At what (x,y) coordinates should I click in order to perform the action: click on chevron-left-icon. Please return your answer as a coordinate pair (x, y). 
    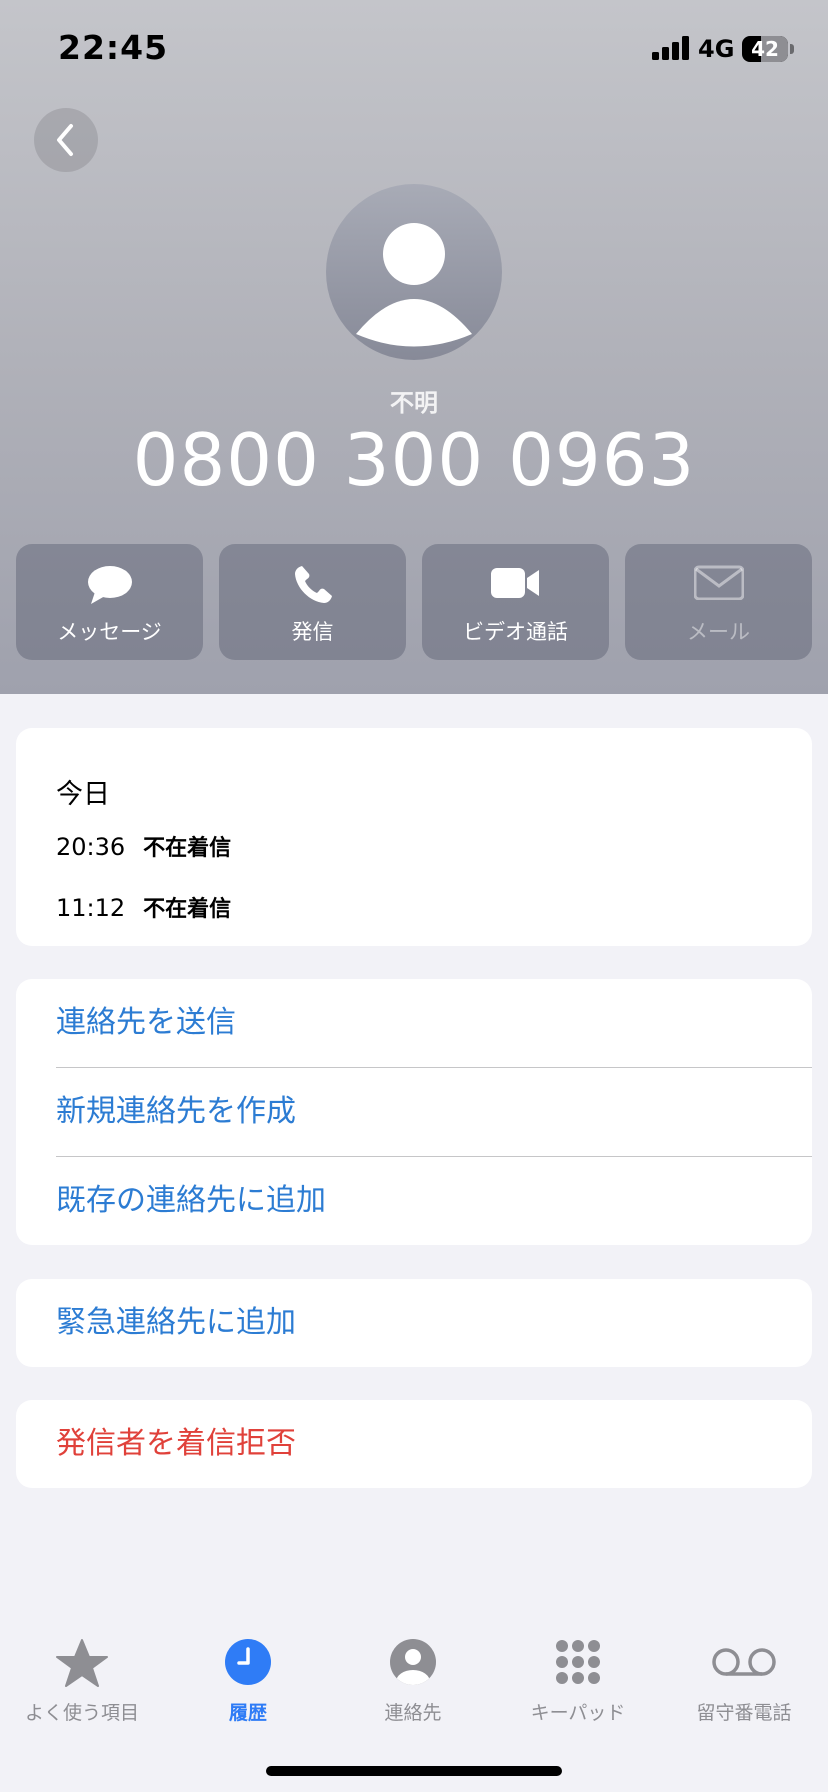
    Looking at the image, I should click on (65, 140).